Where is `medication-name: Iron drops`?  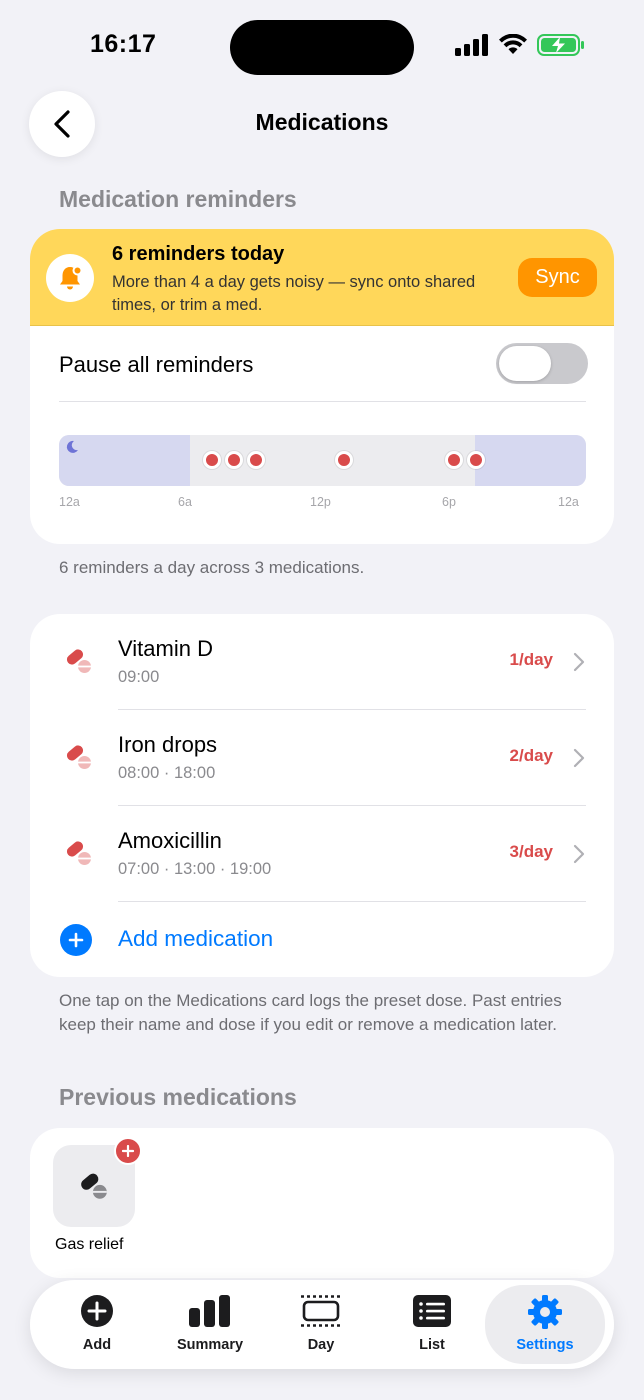 medication-name: Iron drops is located at coordinates (168, 744).